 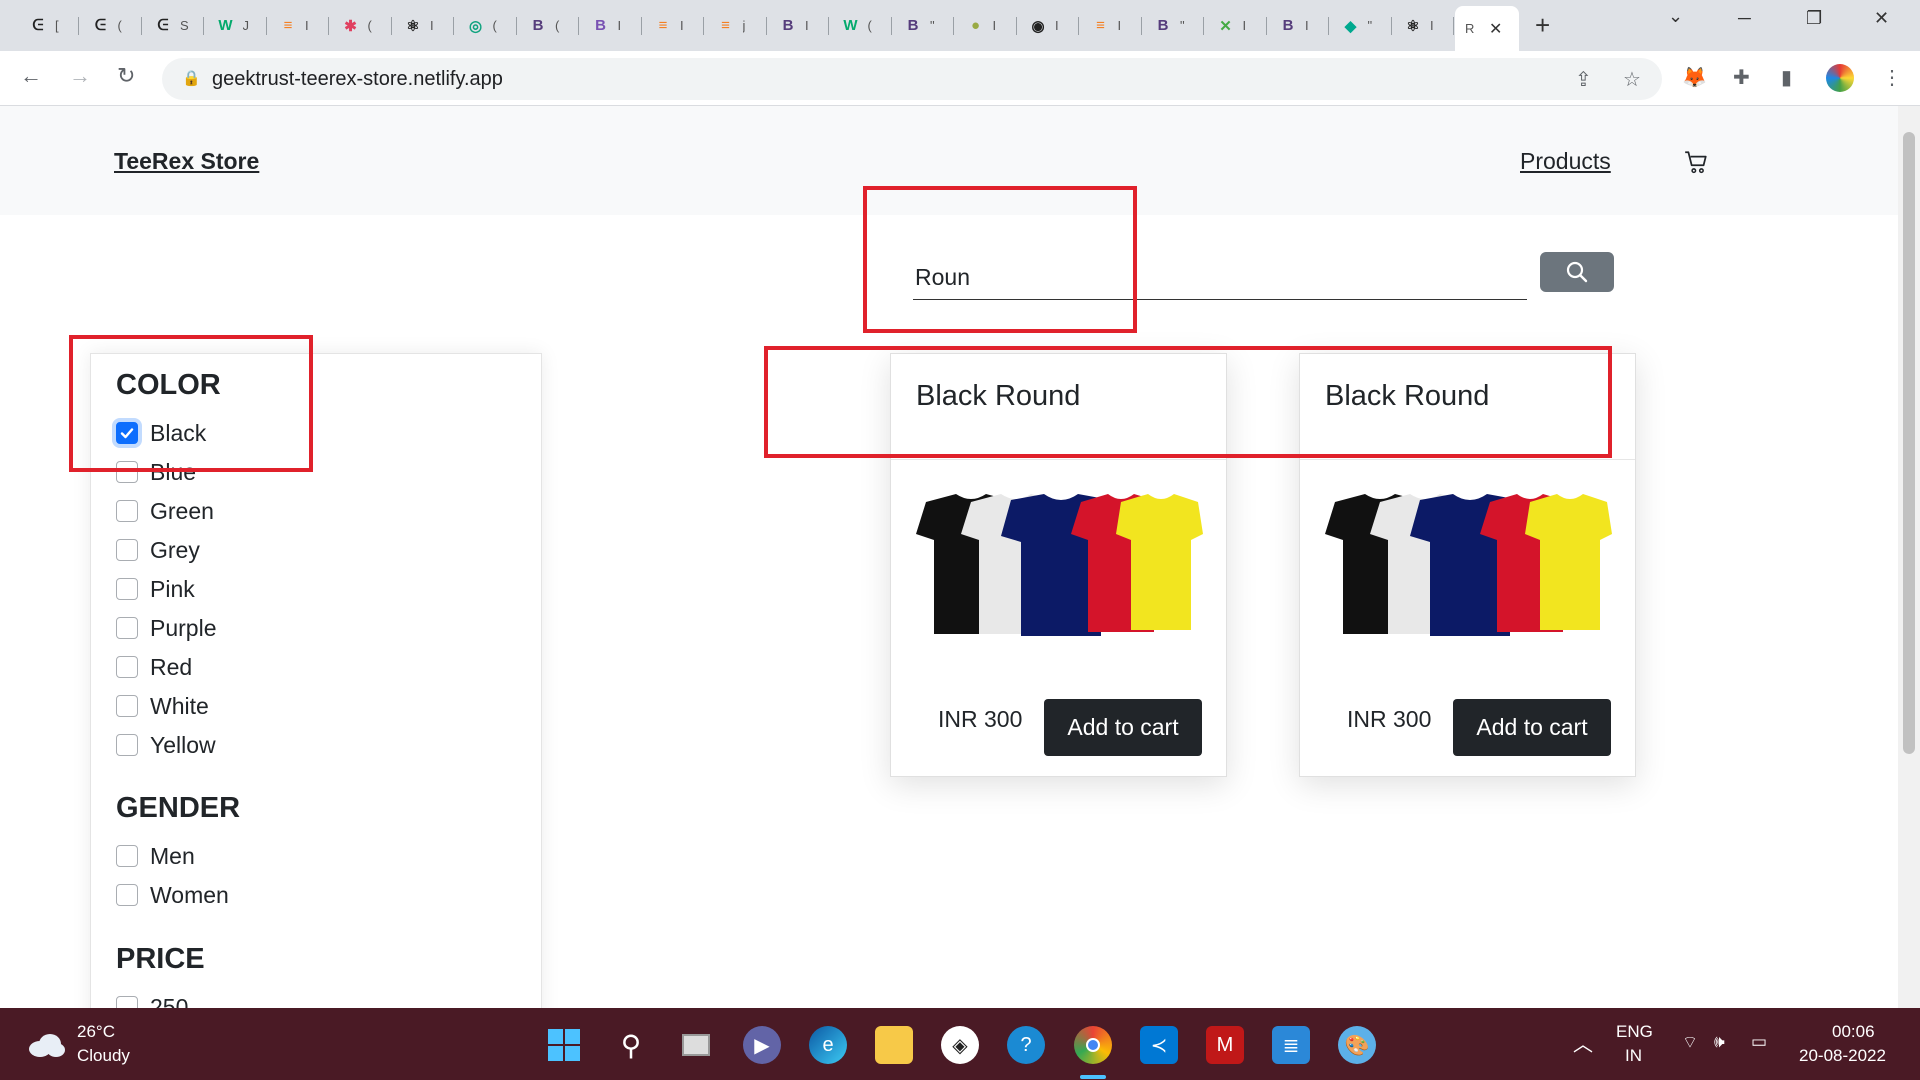 I want to click on address-bar: 🔒 geektrust-teerex-store.netlify.app ⇪ ☆, so click(x=912, y=79).